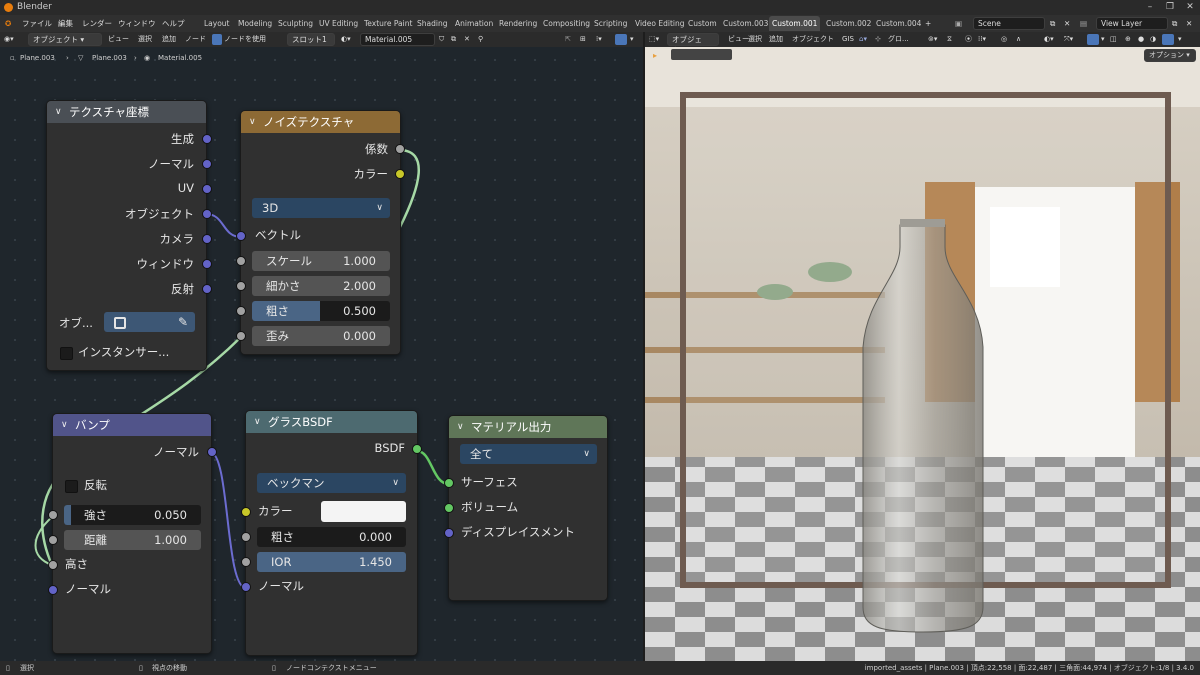  Describe the element at coordinates (813, 39) in the screenshot. I see `viewport-menu-object: オブジェクト` at that location.